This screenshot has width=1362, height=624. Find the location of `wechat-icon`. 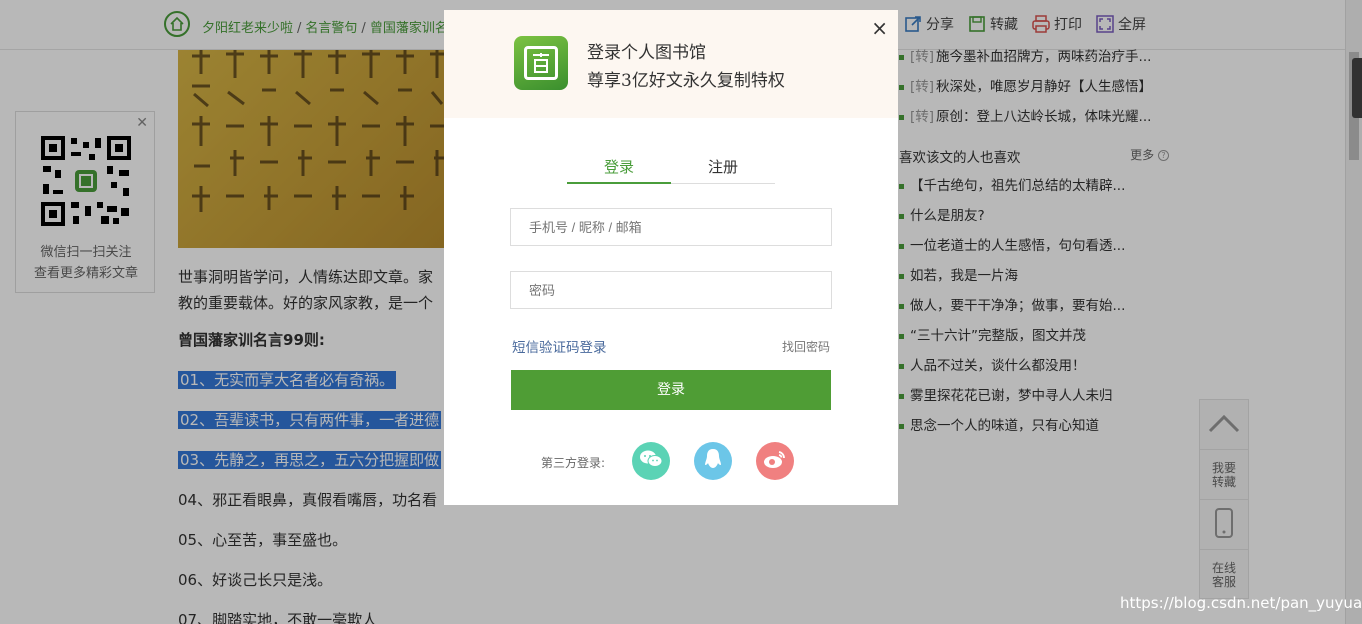

wechat-icon is located at coordinates (651, 461).